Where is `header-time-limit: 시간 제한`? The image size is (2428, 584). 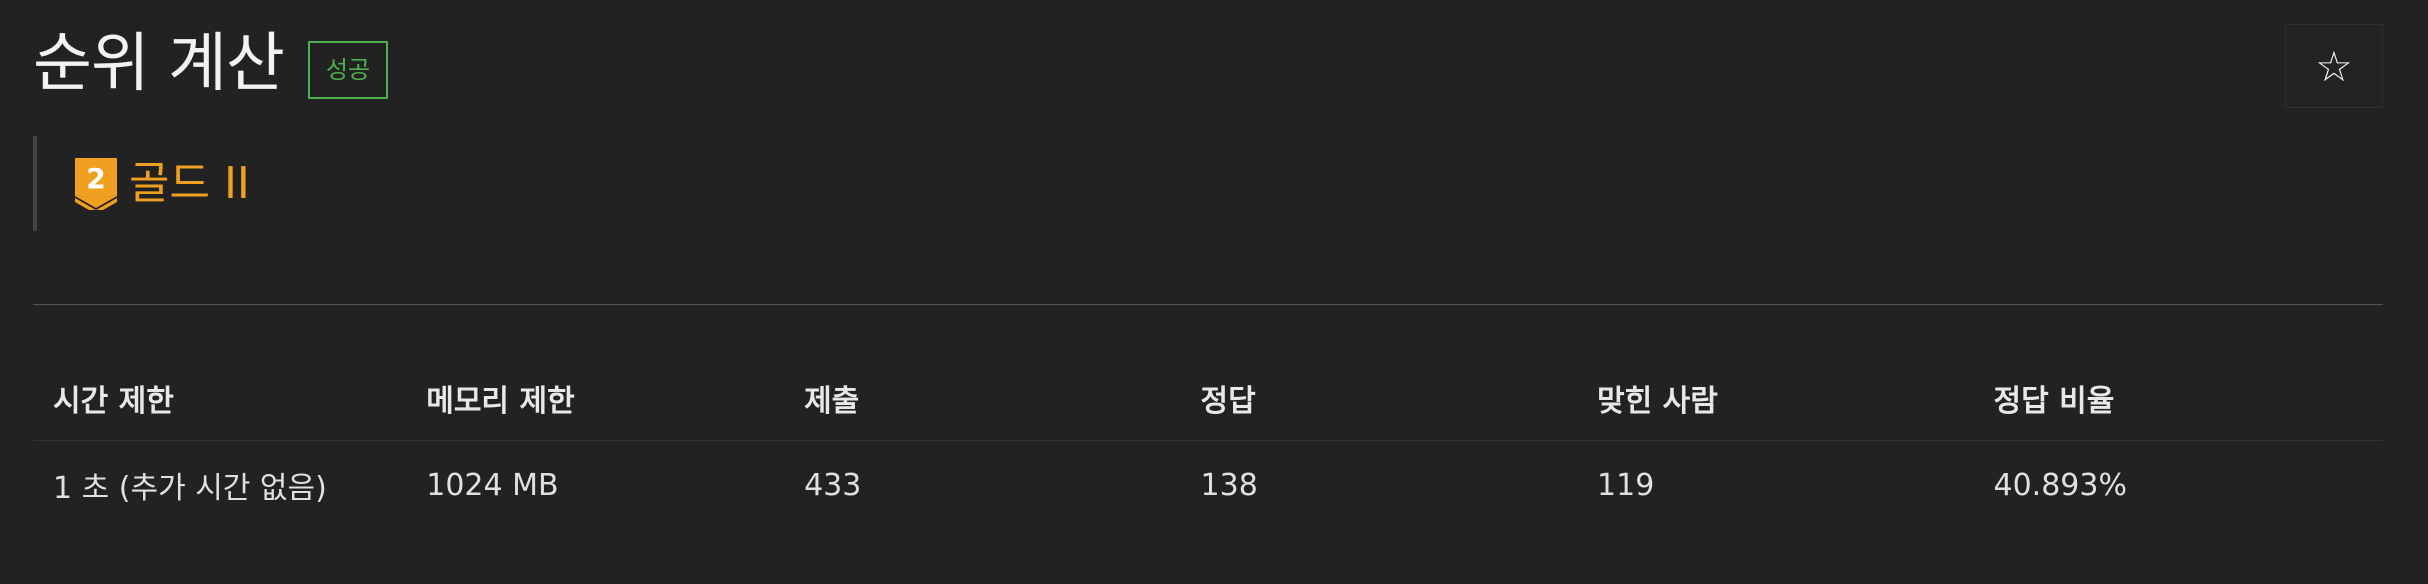
header-time-limit: 시간 제한 is located at coordinates (220, 398).